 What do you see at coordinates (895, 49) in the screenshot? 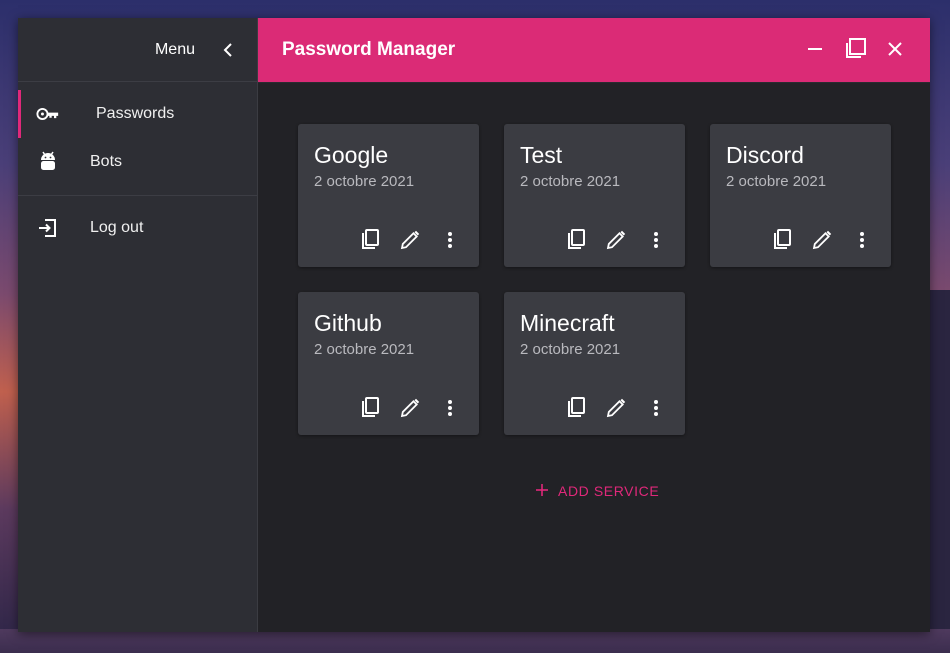
I see `close-icon` at bounding box center [895, 49].